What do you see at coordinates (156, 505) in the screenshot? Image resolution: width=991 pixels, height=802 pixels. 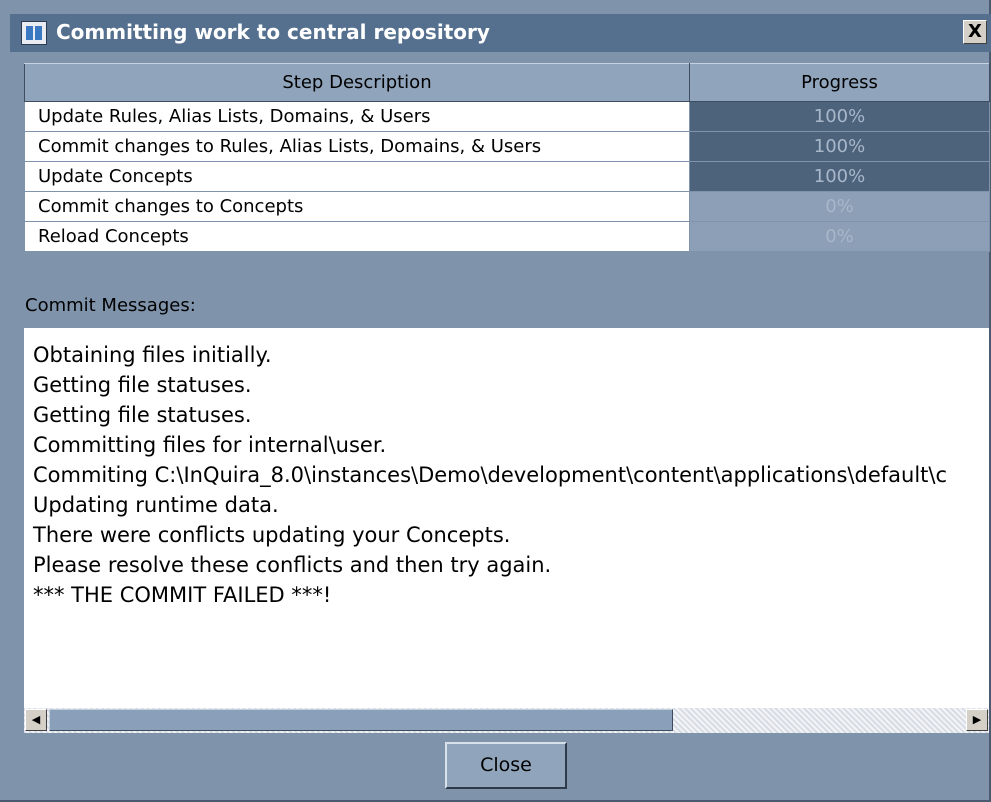 I see `message-line: Updating runtime data.` at bounding box center [156, 505].